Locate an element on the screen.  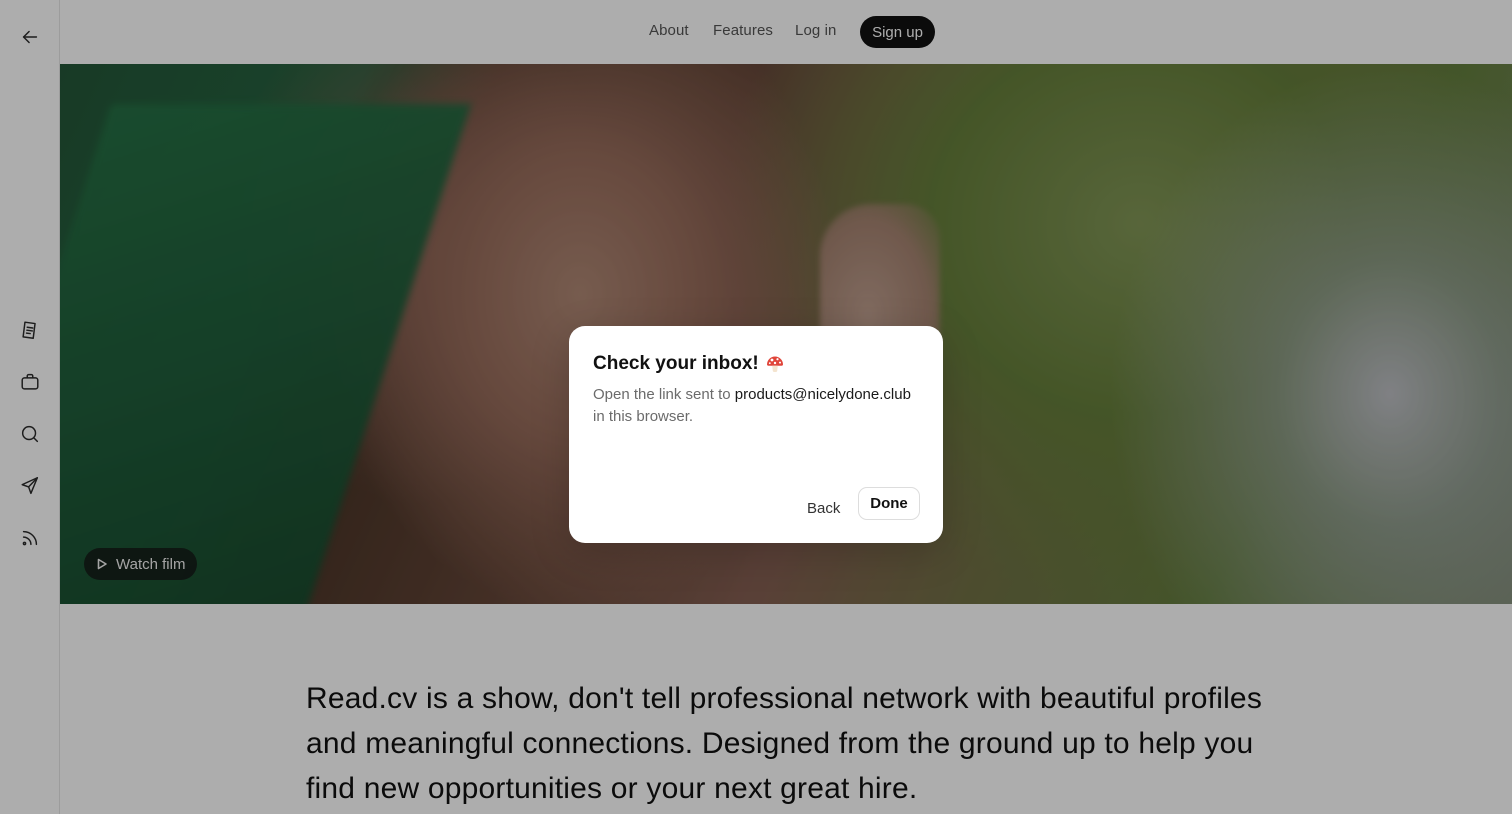
dialog-message-prefix: Open the link sent to is located at coordinates (664, 394).